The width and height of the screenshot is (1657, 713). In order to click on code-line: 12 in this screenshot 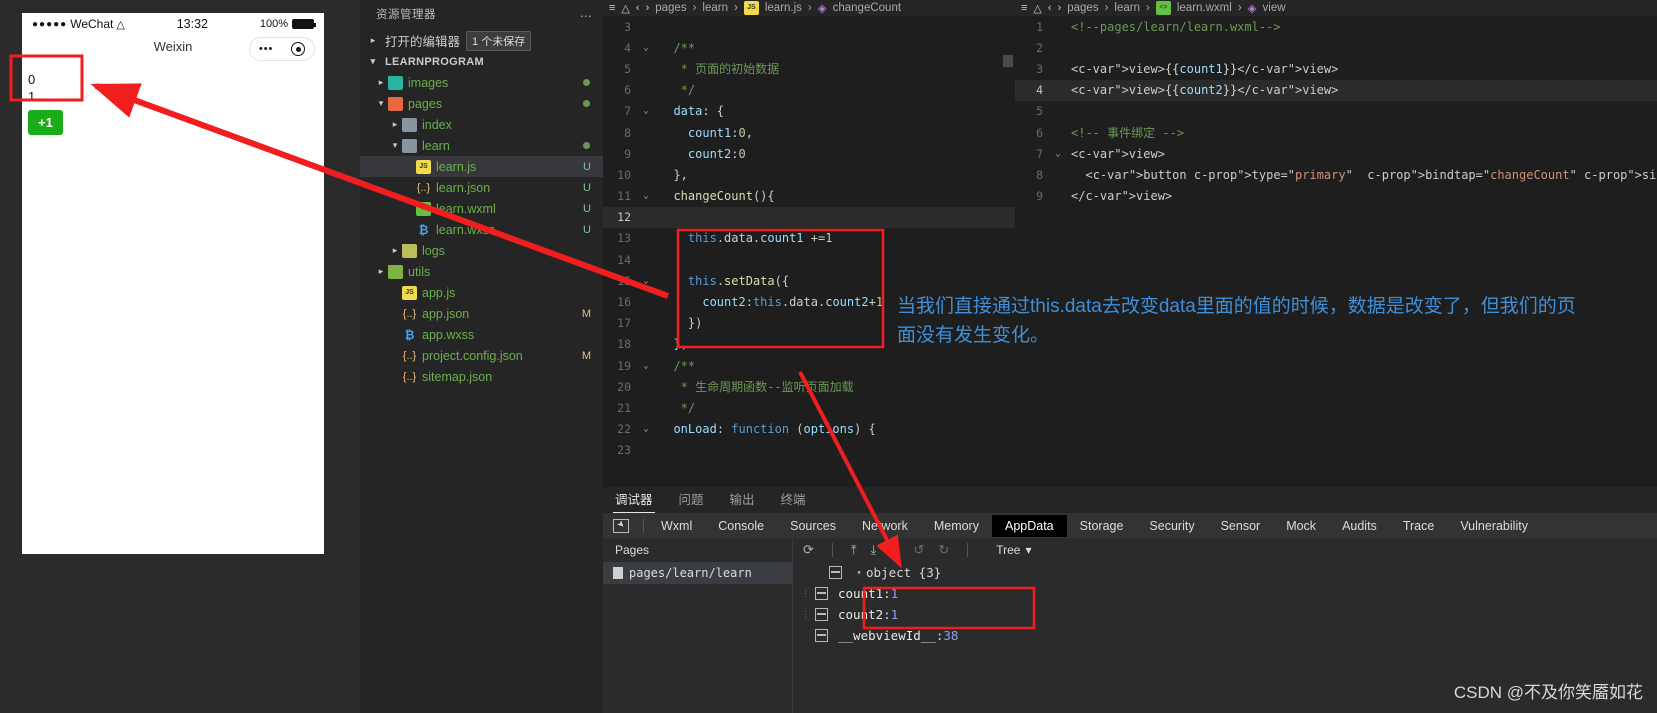, I will do `click(809, 217)`.